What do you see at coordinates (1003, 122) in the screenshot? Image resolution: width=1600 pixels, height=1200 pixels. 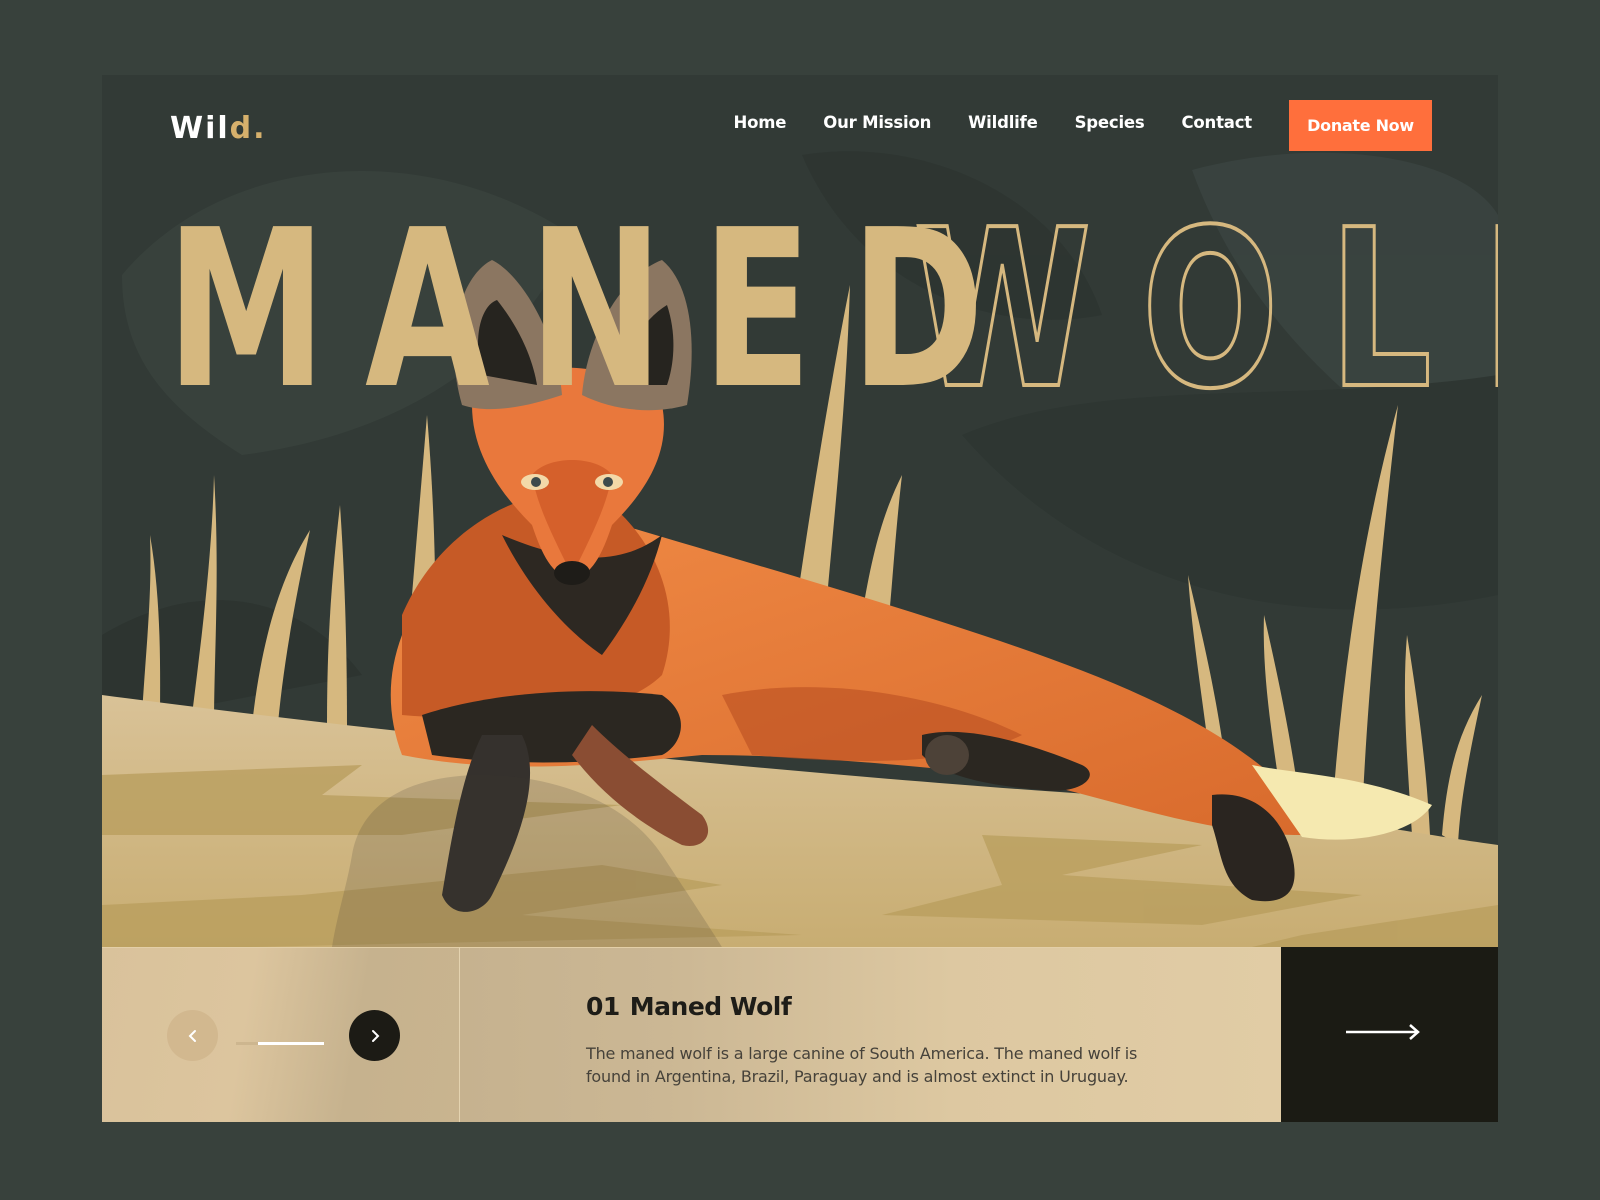 I see `nav-wildlife: Wildlife` at bounding box center [1003, 122].